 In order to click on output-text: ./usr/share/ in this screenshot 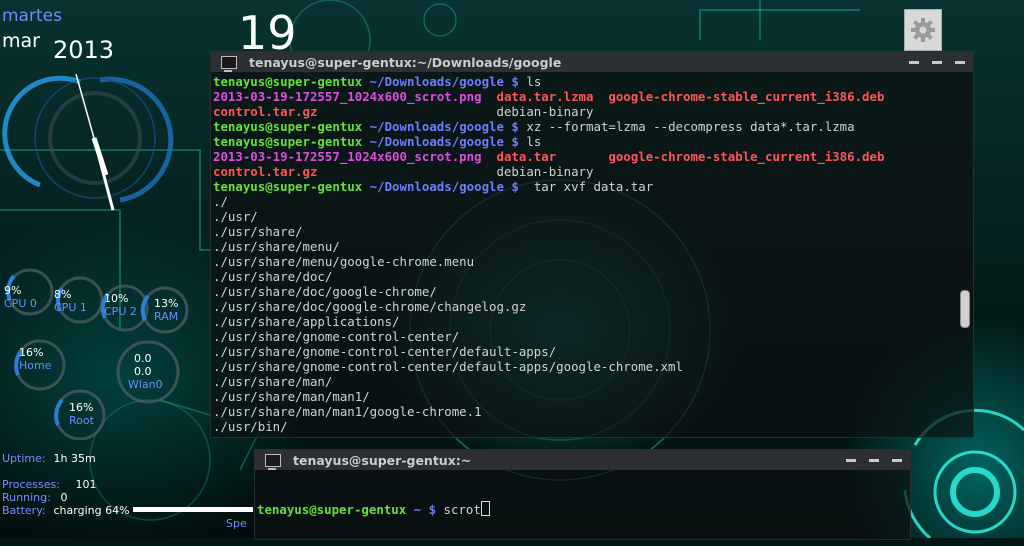, I will do `click(258, 231)`.